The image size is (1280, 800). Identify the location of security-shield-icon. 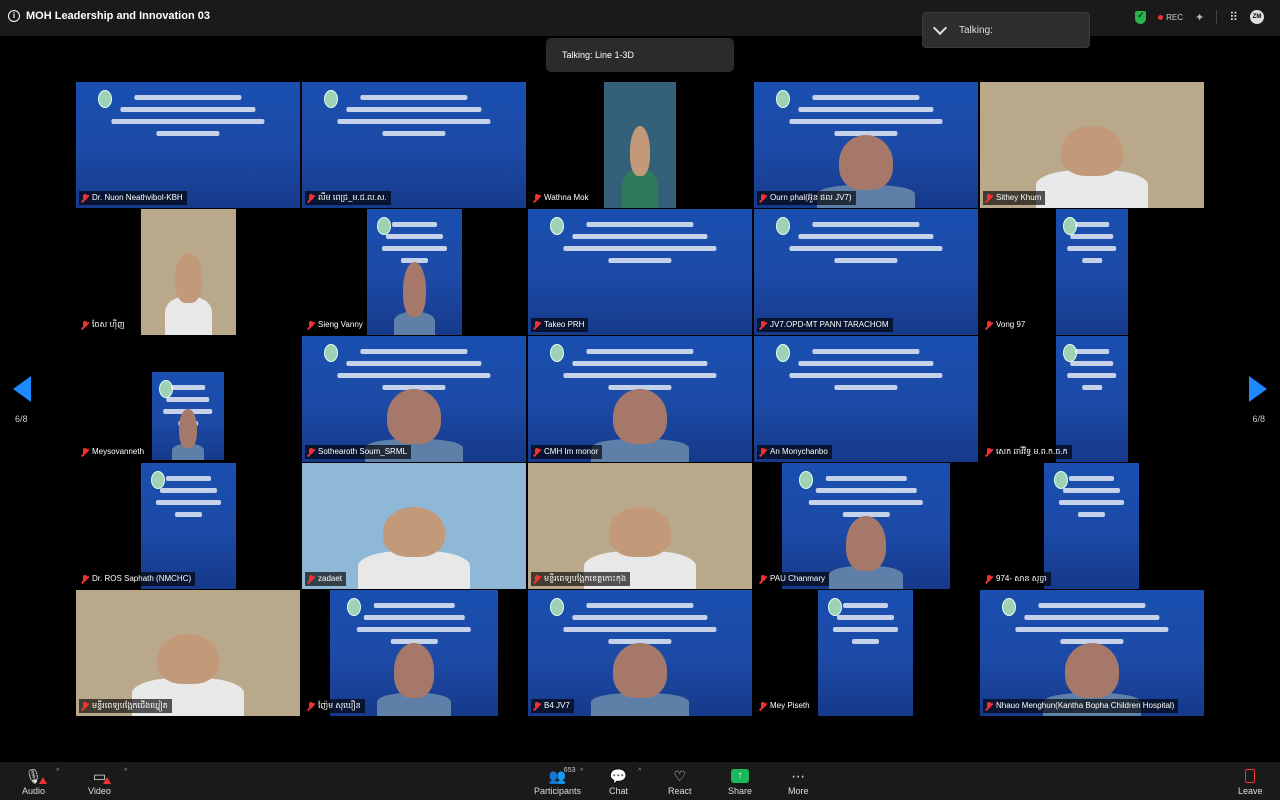
(1141, 17).